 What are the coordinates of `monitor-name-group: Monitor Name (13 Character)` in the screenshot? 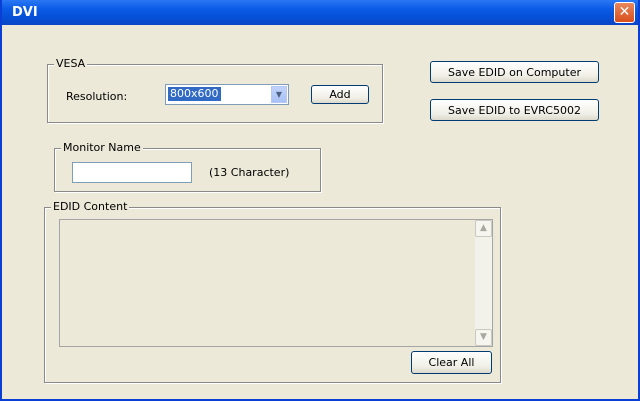 It's located at (187, 166).